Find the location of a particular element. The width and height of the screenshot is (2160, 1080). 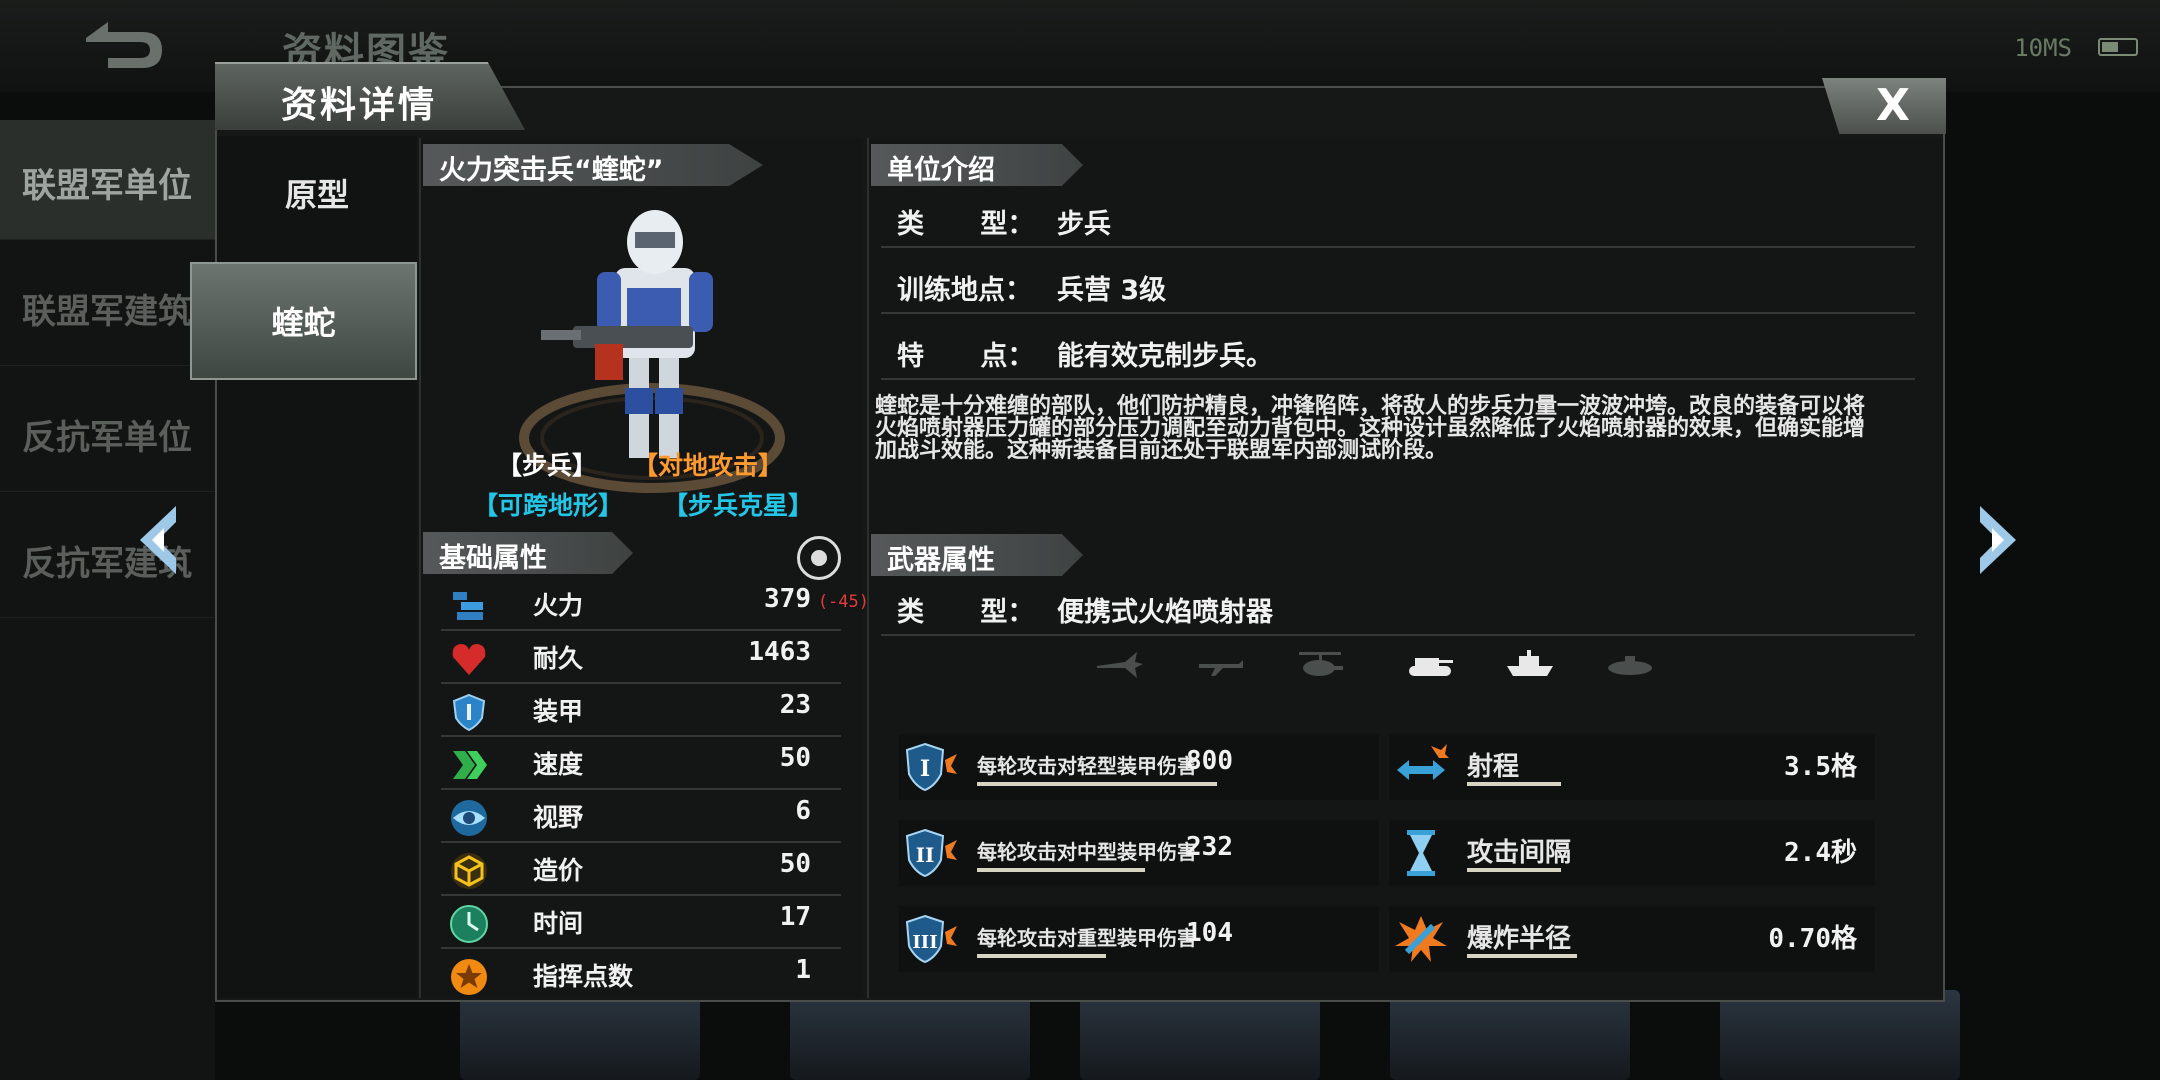

damage-heavy-armor: III 每轮攻击对重型装甲伤害 104 is located at coordinates (1139, 939).